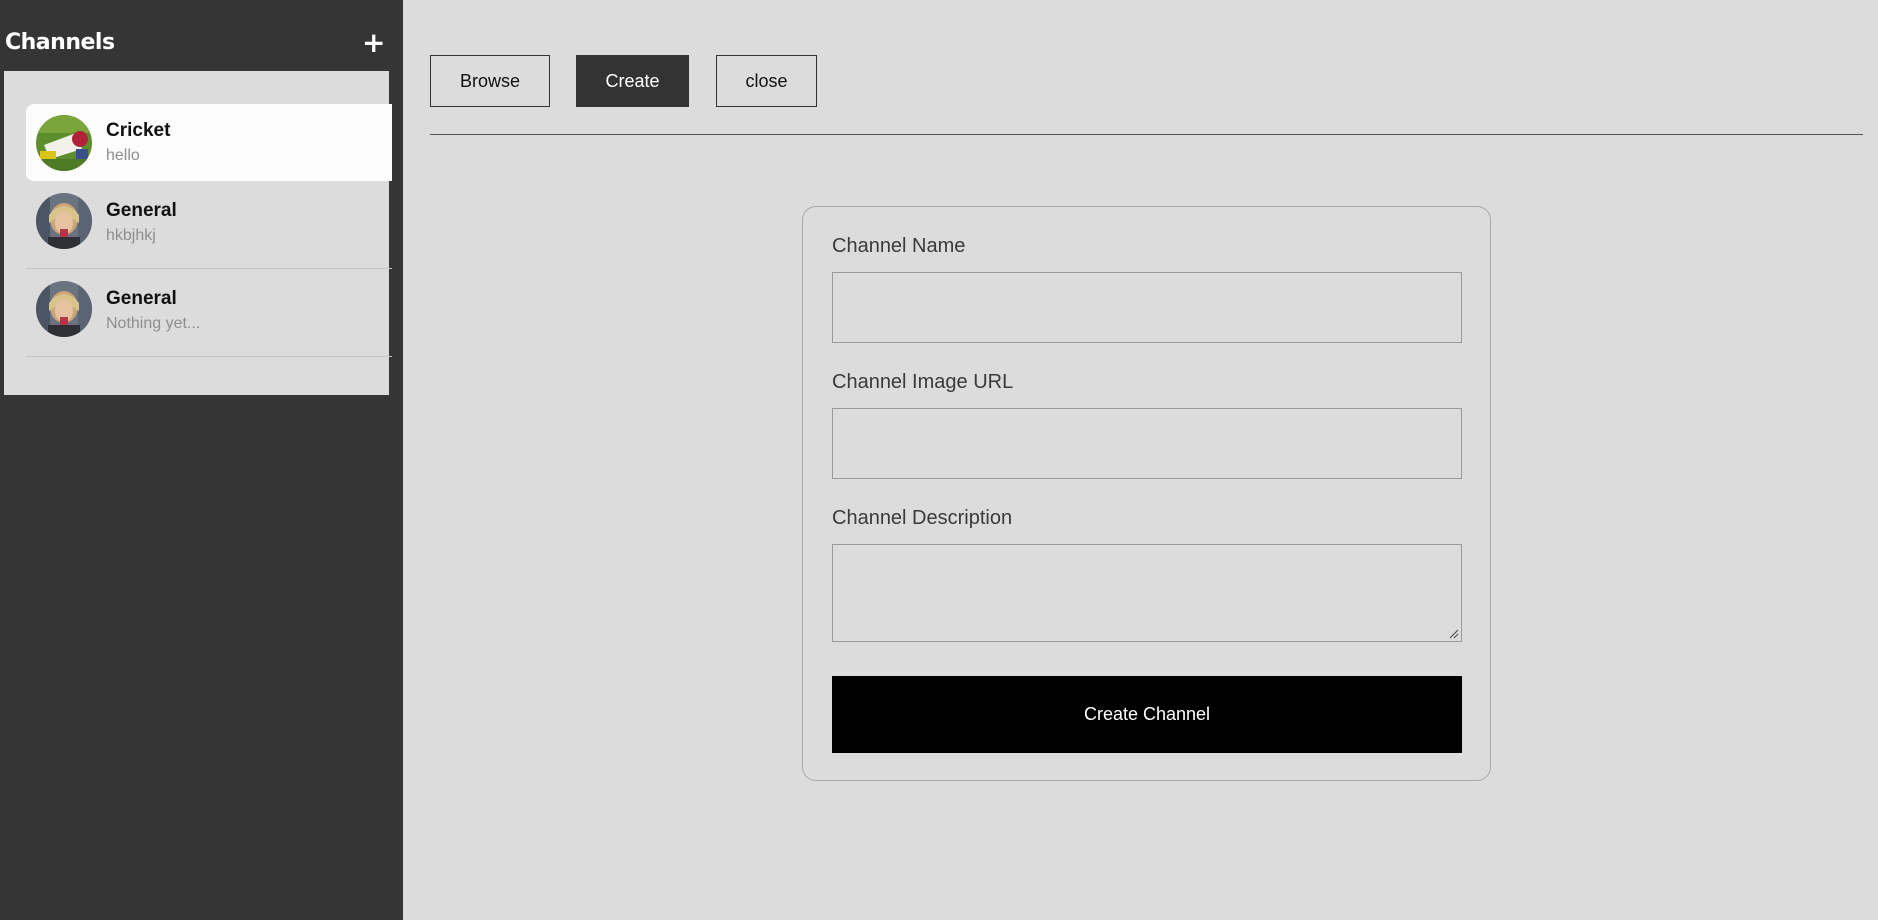 This screenshot has height=920, width=1878. Describe the element at coordinates (632, 81) in the screenshot. I see `create-button: Create` at that location.